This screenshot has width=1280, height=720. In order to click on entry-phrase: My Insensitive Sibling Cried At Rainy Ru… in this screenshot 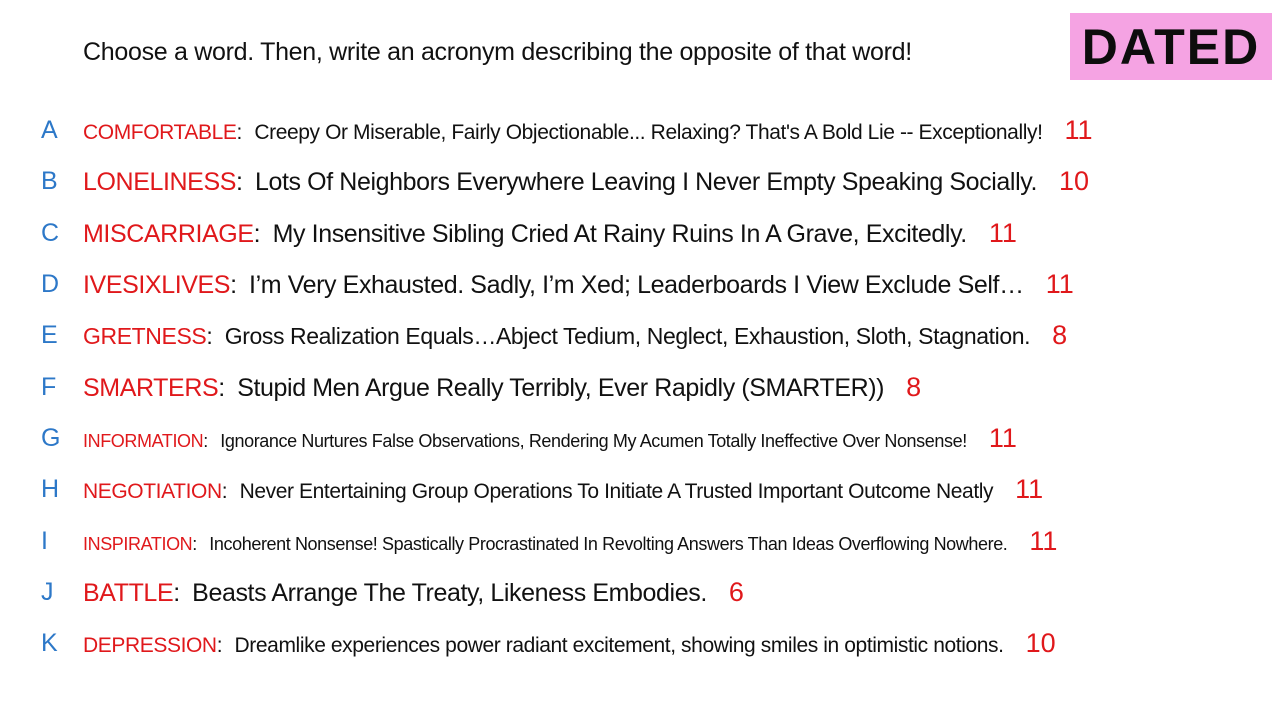, I will do `click(620, 233)`.